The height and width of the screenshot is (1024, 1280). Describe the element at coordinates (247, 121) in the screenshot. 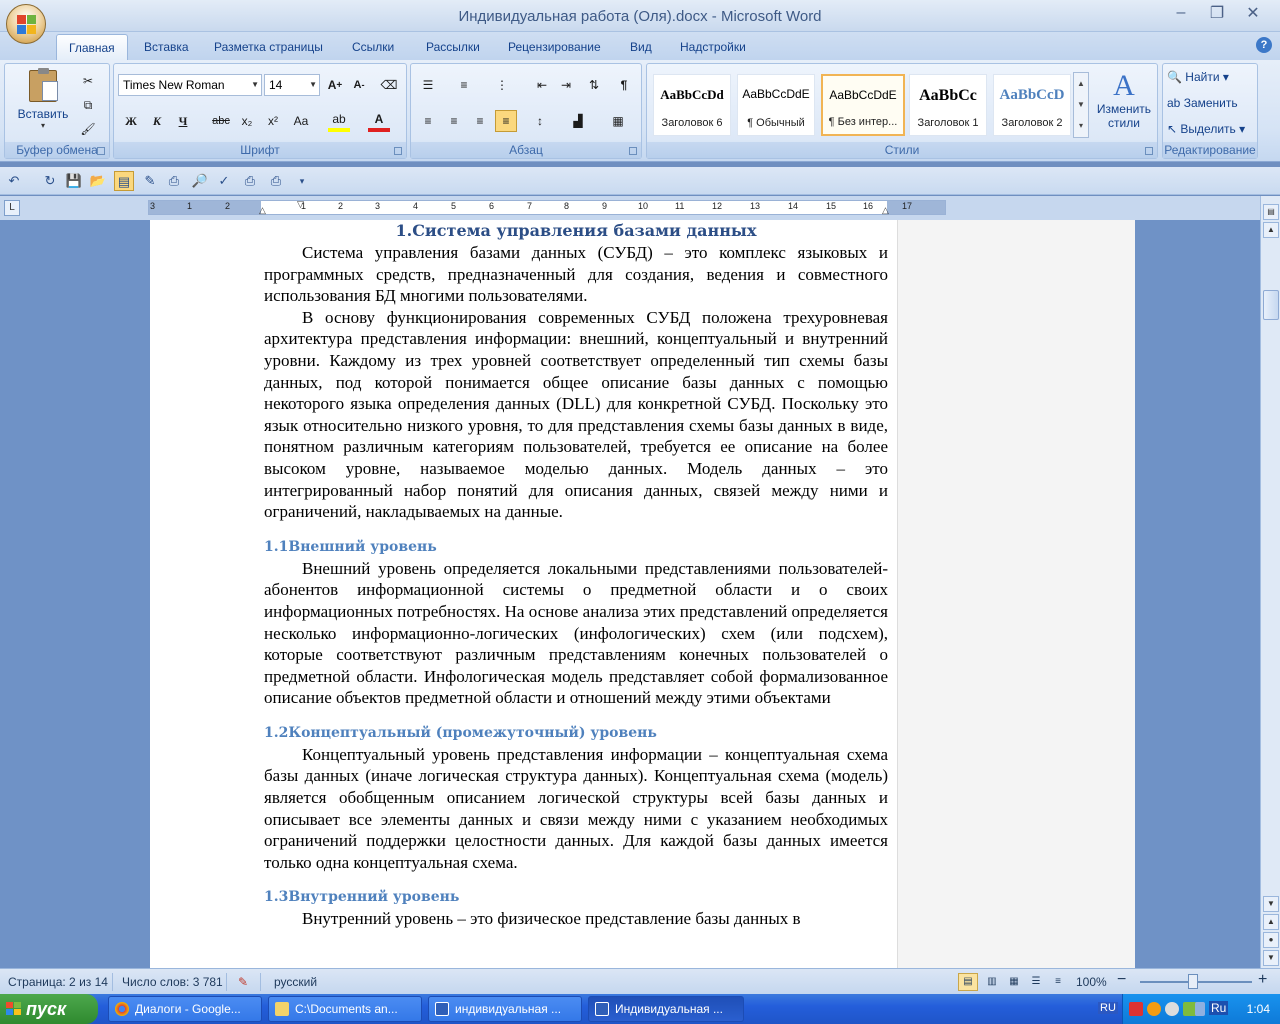

I see `subscript-button: x₂` at that location.